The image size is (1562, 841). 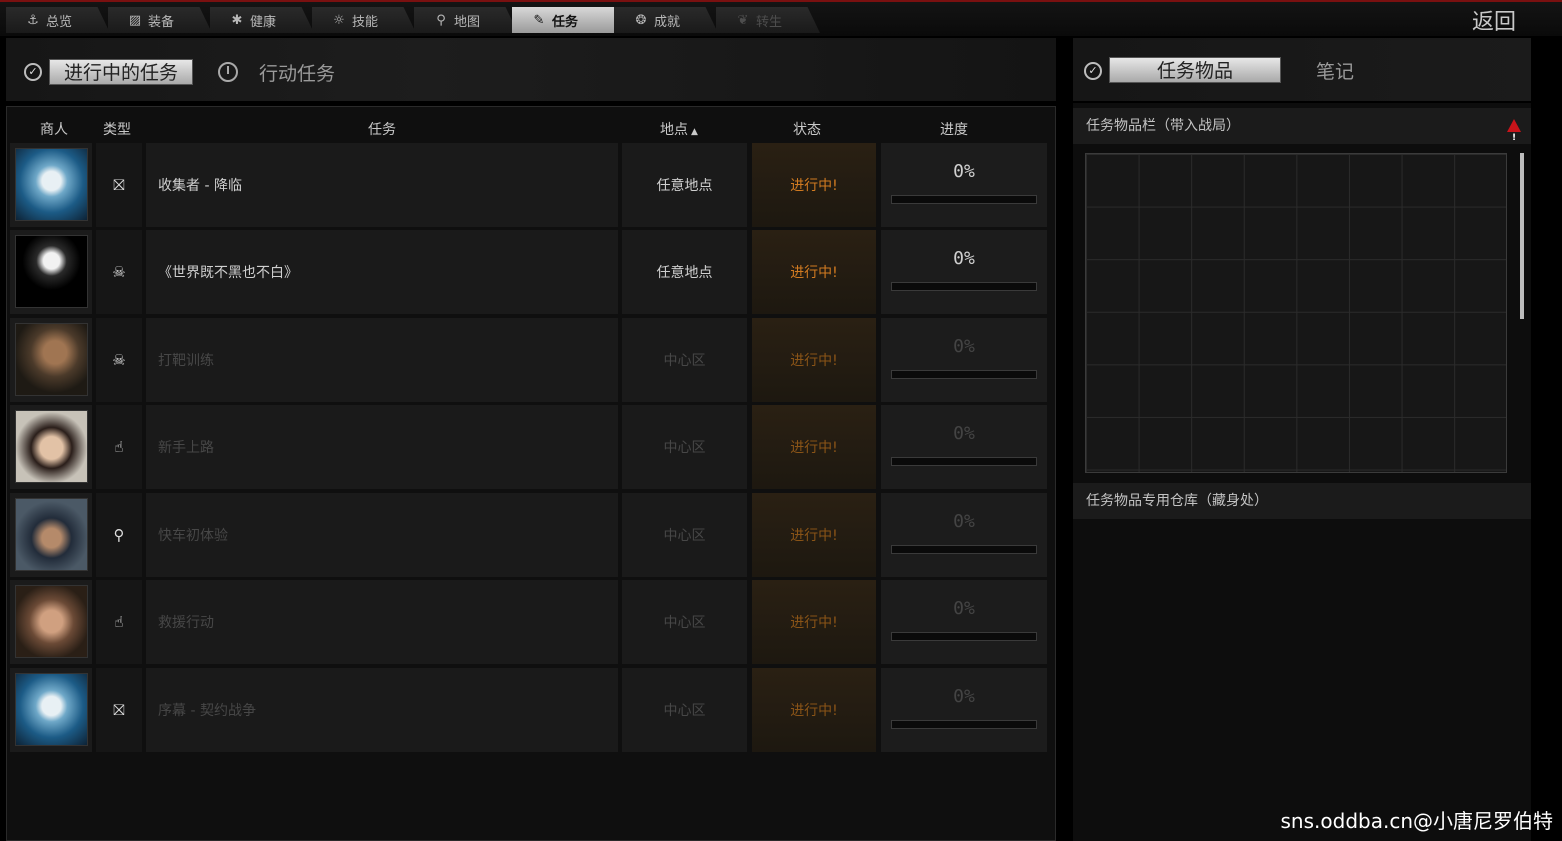 What do you see at coordinates (382, 710) in the screenshot?
I see `task-name: 序幕 - 契约战争` at bounding box center [382, 710].